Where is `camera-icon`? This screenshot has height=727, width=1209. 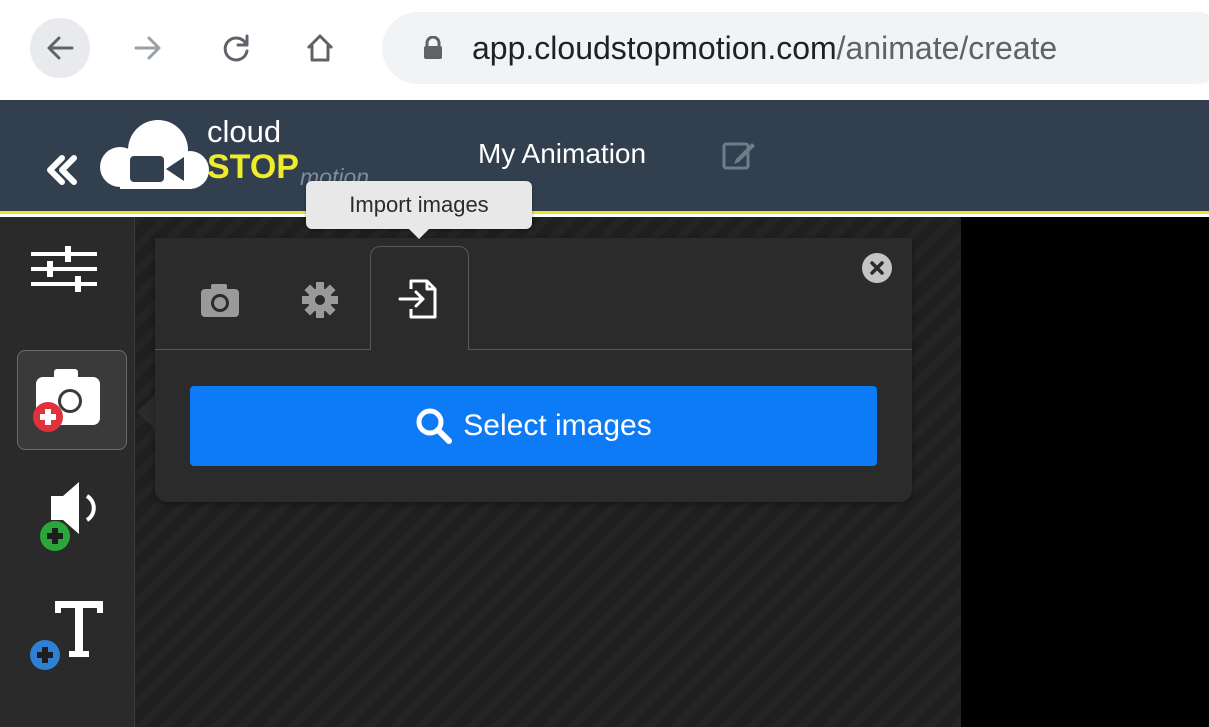
camera-icon is located at coordinates (220, 300).